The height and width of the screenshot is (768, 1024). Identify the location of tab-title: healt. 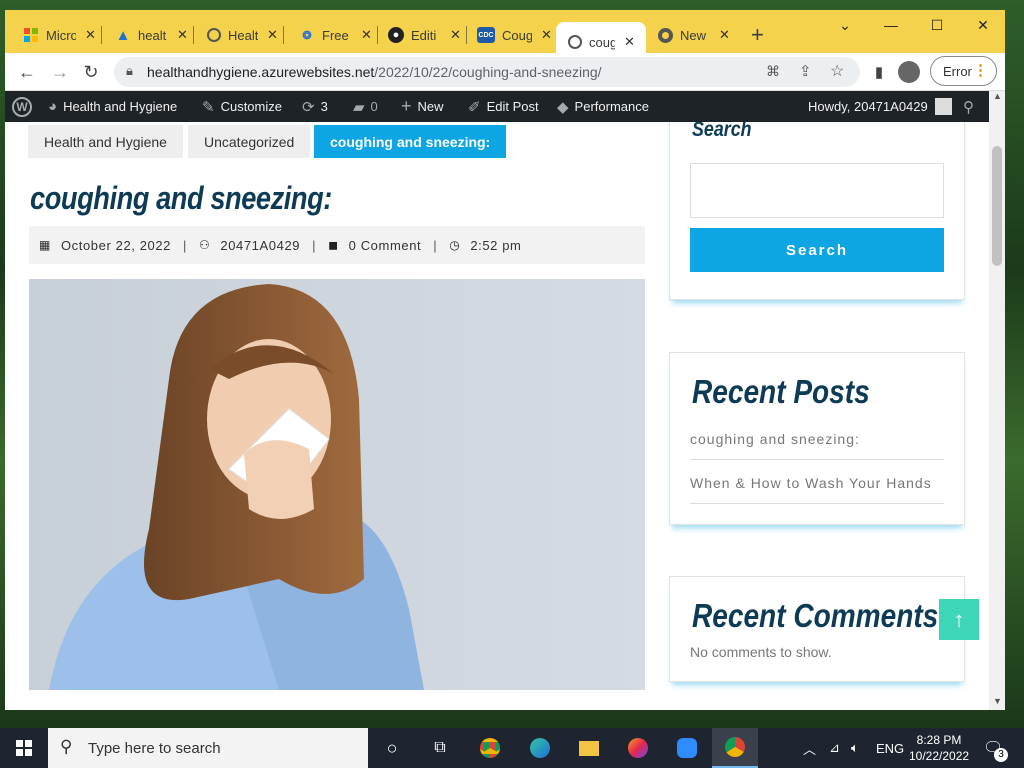
(152, 35).